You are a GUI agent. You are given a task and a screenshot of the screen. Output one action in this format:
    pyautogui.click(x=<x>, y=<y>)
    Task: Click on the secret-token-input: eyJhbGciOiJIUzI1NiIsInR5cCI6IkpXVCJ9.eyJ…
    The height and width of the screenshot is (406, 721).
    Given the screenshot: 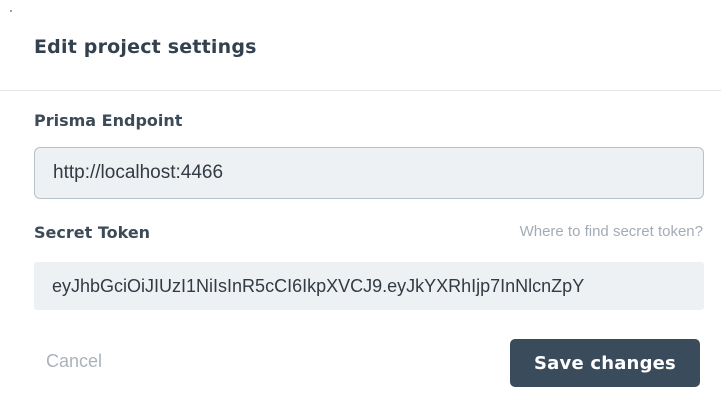 What is the action you would take?
    pyautogui.click(x=369, y=286)
    